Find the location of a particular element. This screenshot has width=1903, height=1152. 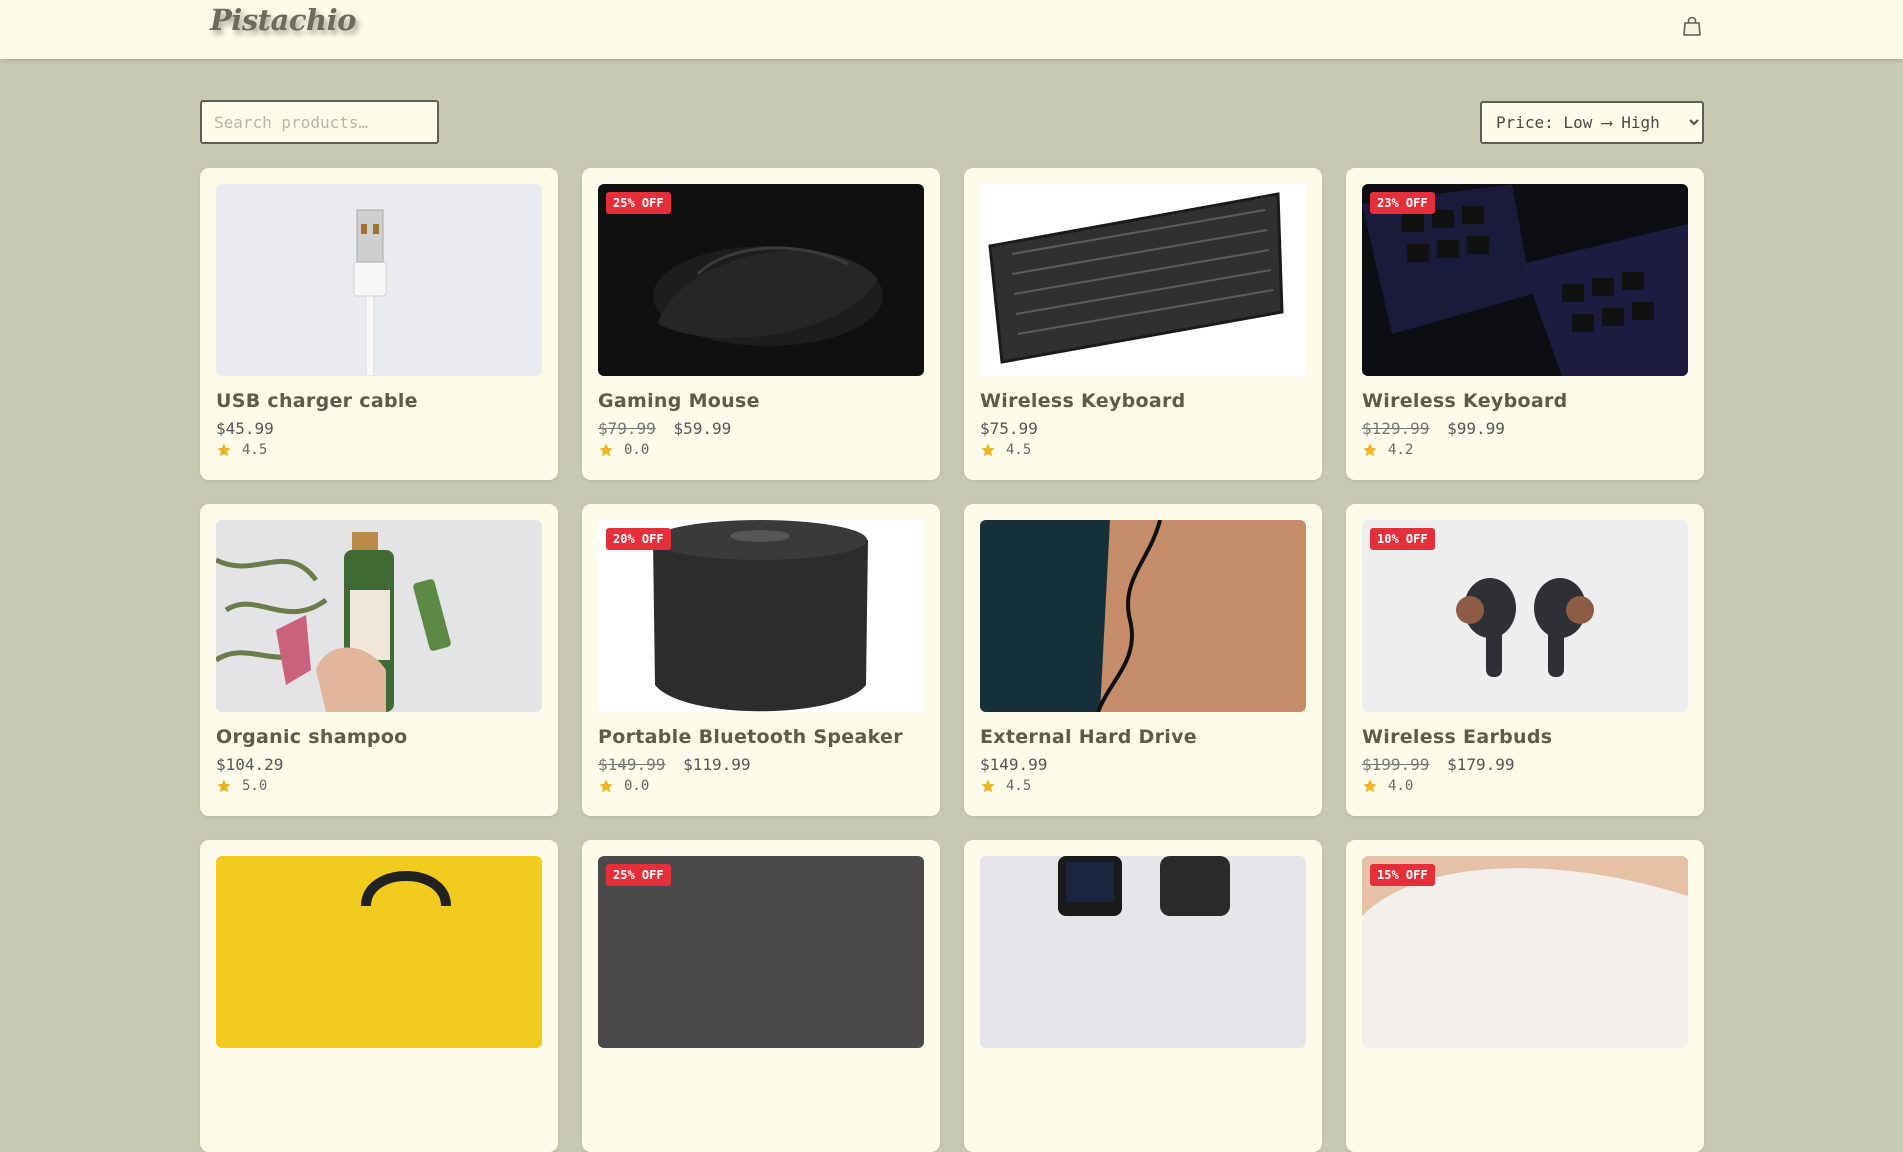

discount-badge: 20% OFF is located at coordinates (638, 539).